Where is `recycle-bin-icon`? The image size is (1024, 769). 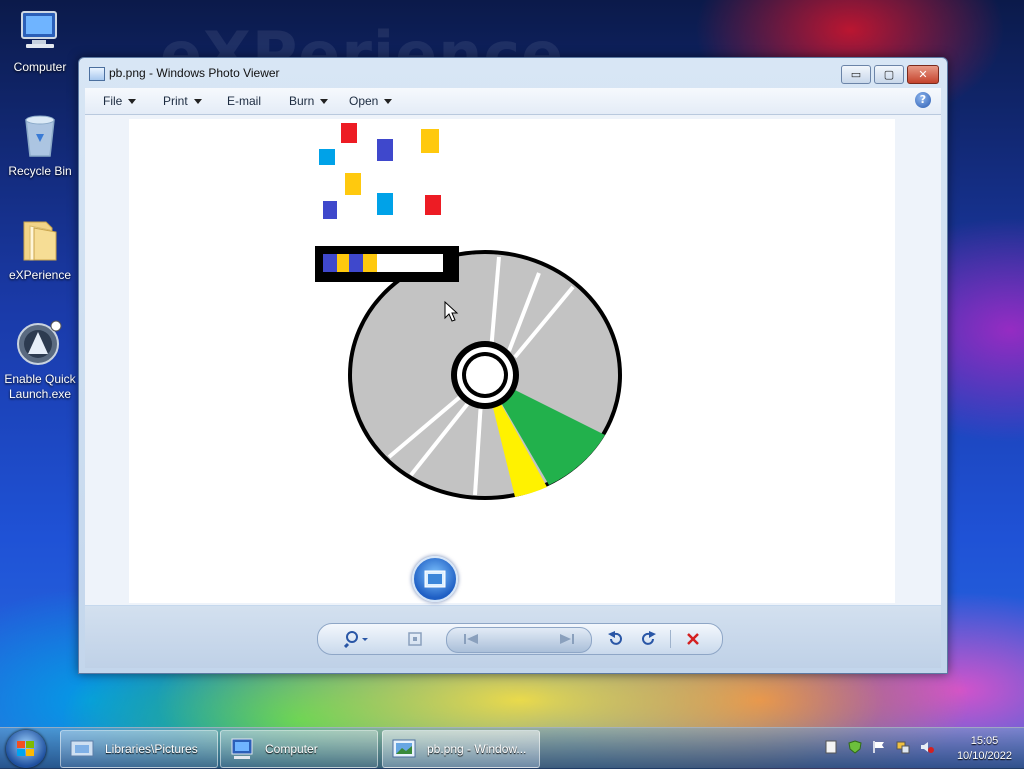
recycle-bin-icon is located at coordinates (40, 136).